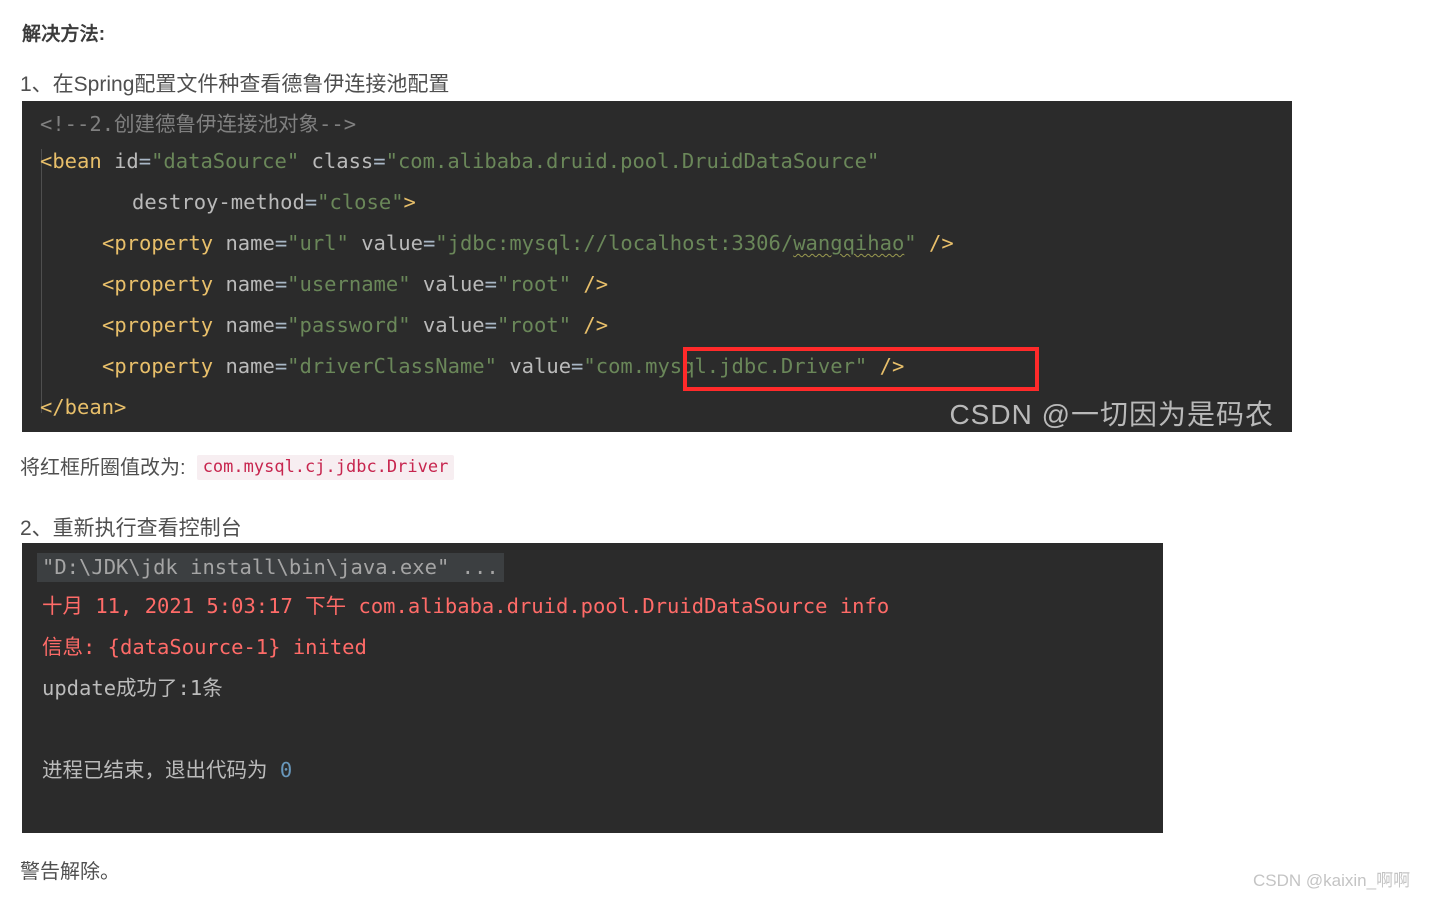 This screenshot has width=1435, height=898. Describe the element at coordinates (126, 161) in the screenshot. I see `code-token-attr: id` at that location.